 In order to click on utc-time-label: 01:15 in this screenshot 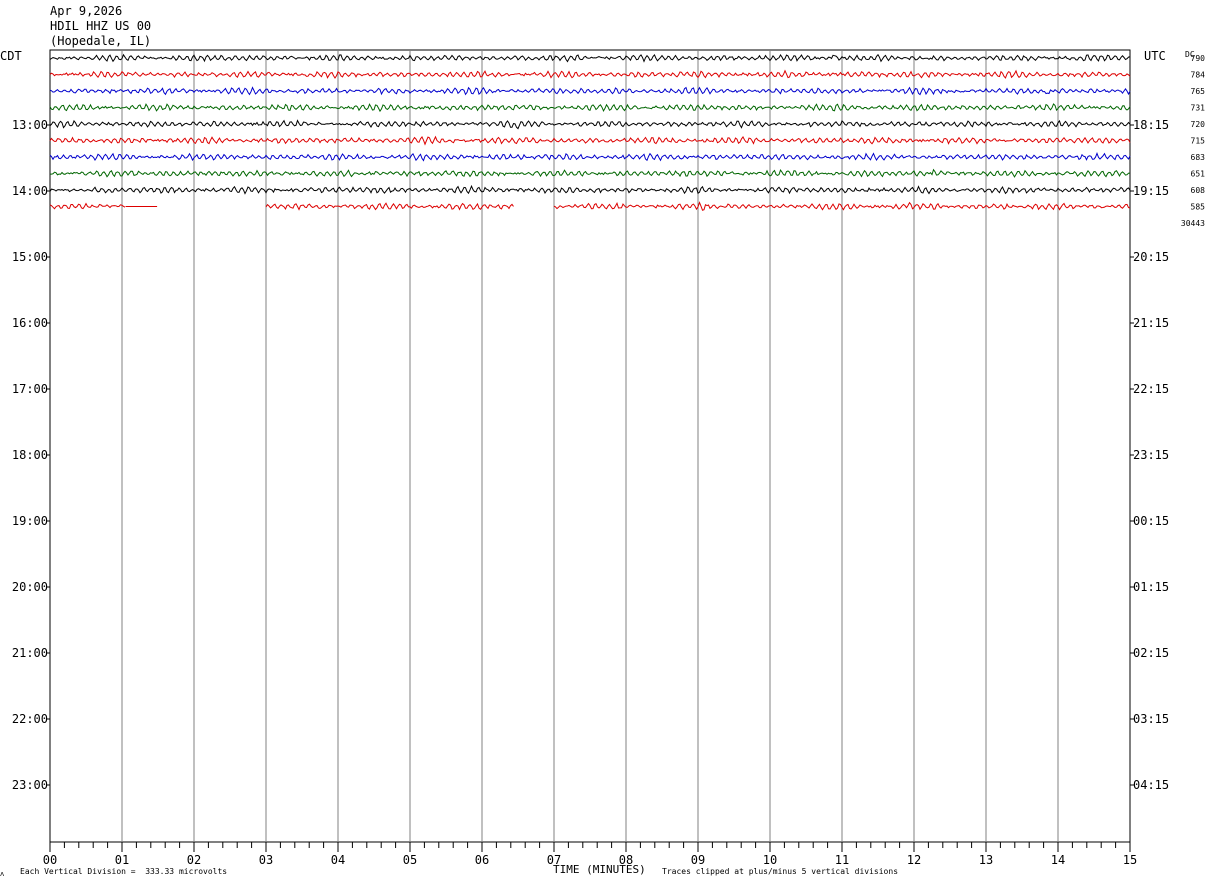, I will do `click(1151, 587)`.